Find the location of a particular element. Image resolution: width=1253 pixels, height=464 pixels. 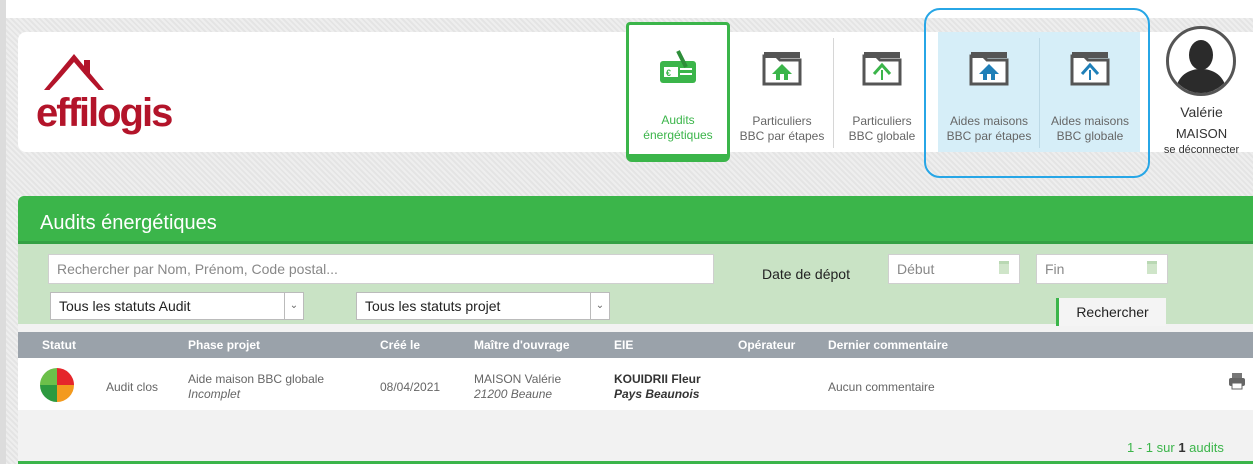

col-comment: Dernier commentaire is located at coordinates (888, 345).